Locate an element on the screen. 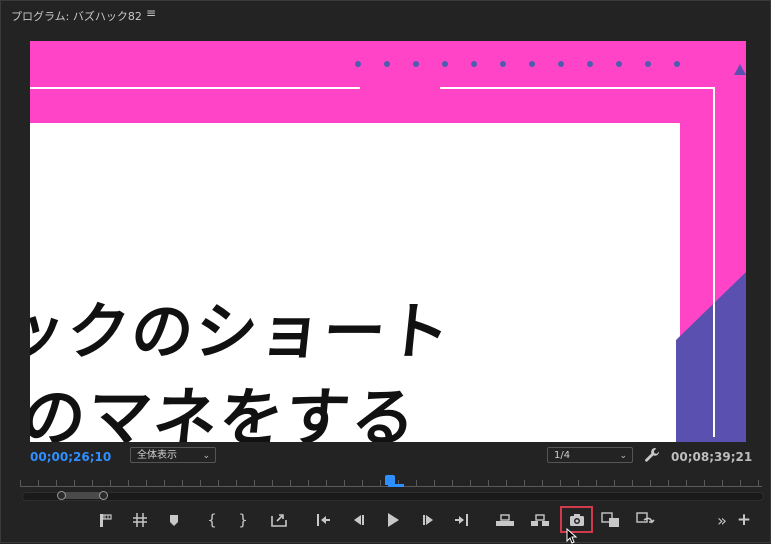  marker-button is located at coordinates (174, 520).